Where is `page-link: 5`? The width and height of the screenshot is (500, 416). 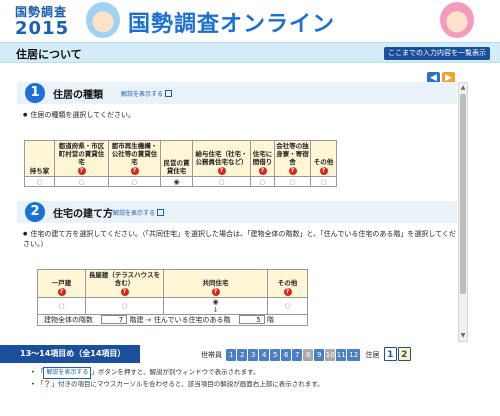
page-link: 5 is located at coordinates (275, 355).